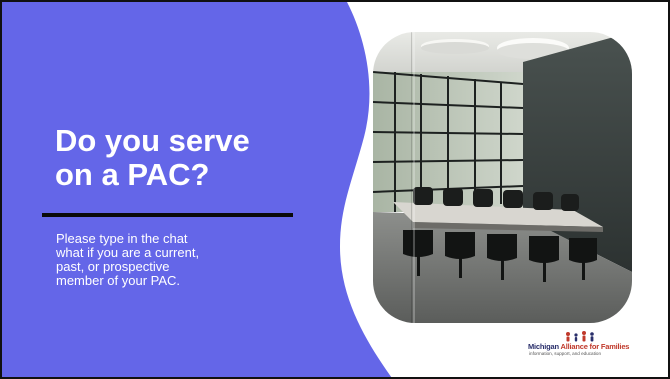  I want to click on logo-name-alliance: Alliance for Families, so click(595, 346).